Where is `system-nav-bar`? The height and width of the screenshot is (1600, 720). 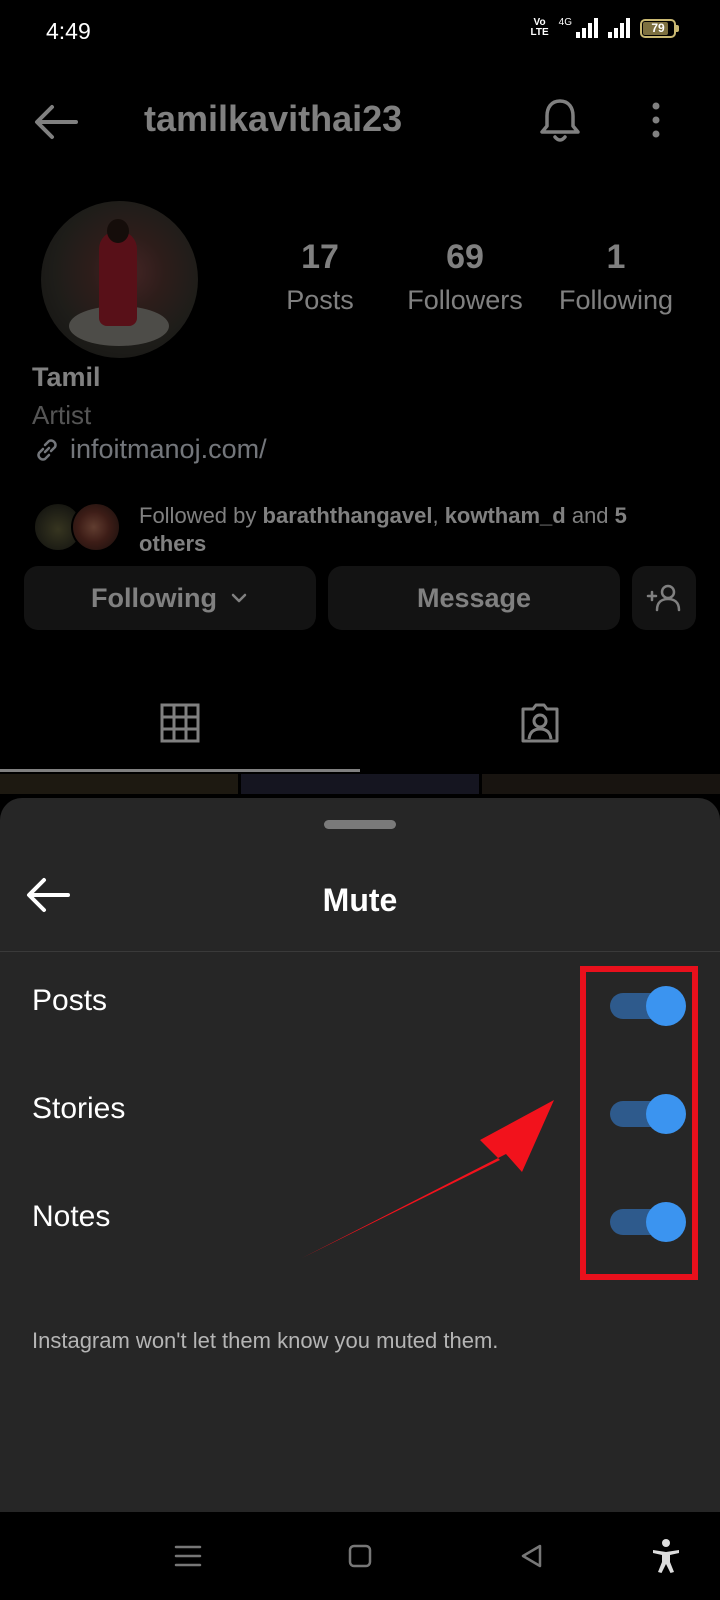
system-nav-bar is located at coordinates (360, 1556).